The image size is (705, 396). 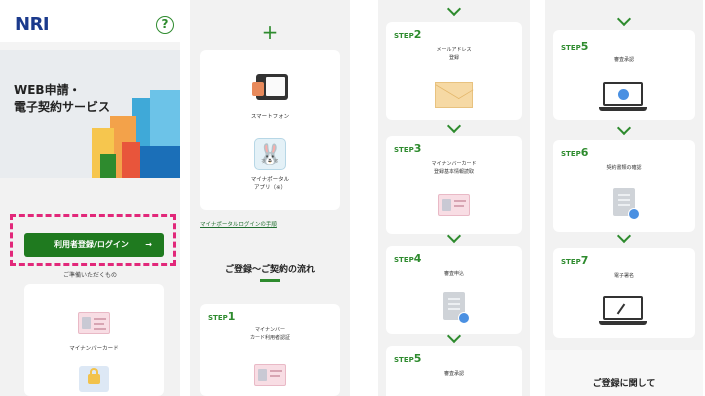 I want to click on prep-items-card: マイナンバーカード, so click(x=94, y=340).